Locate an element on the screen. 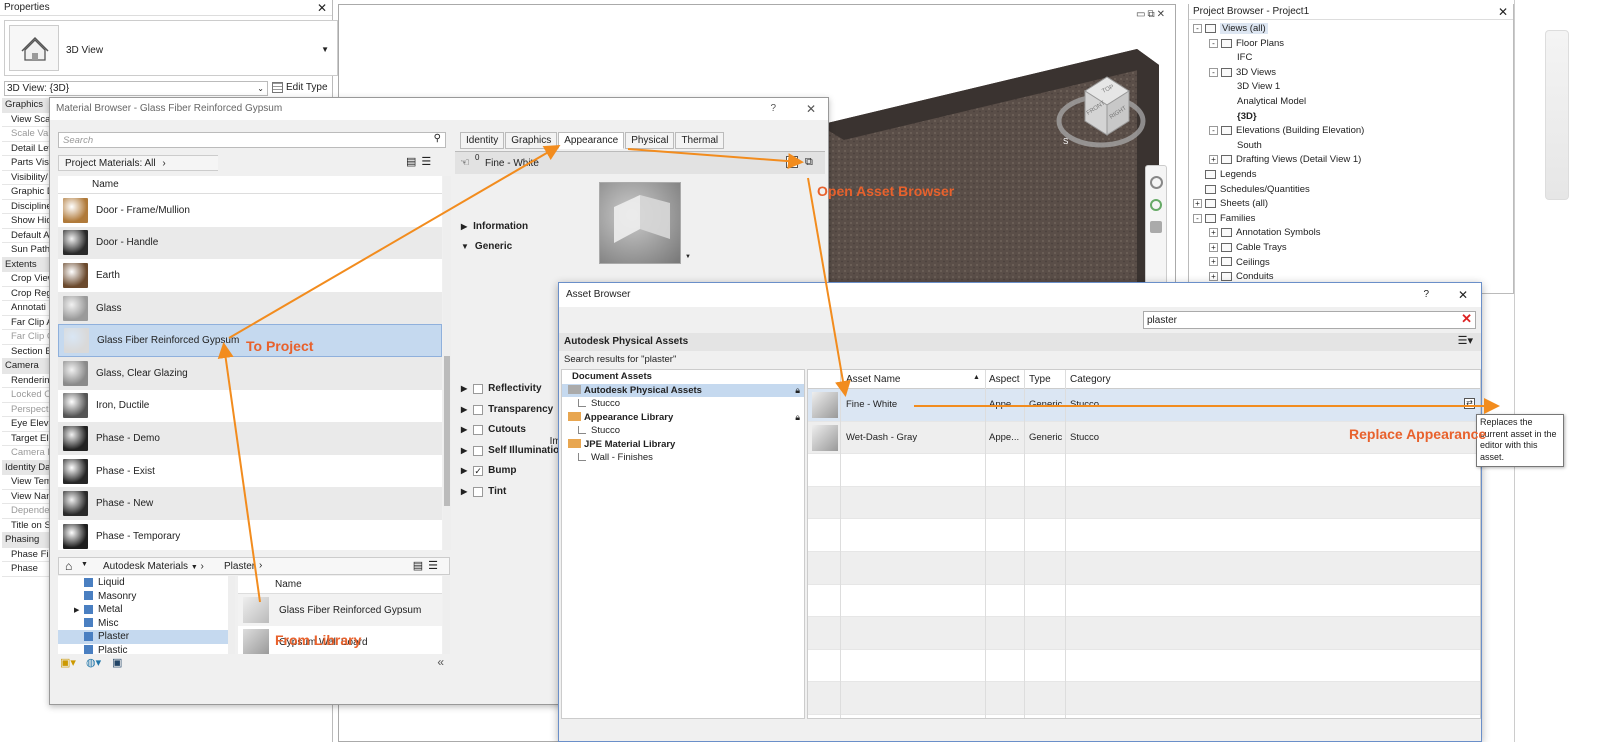 Image resolution: width=1600 pixels, height=742 pixels. asset-library-item: Appearance Library 🔒︎ is located at coordinates (683, 418).